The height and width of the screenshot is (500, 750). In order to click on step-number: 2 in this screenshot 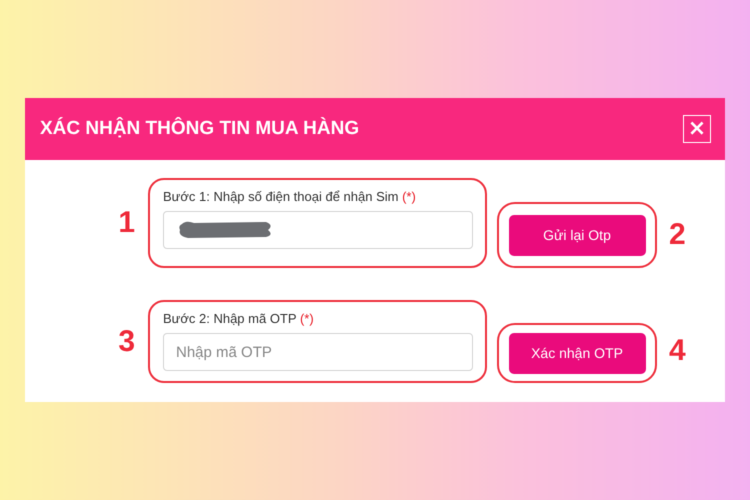, I will do `click(677, 235)`.